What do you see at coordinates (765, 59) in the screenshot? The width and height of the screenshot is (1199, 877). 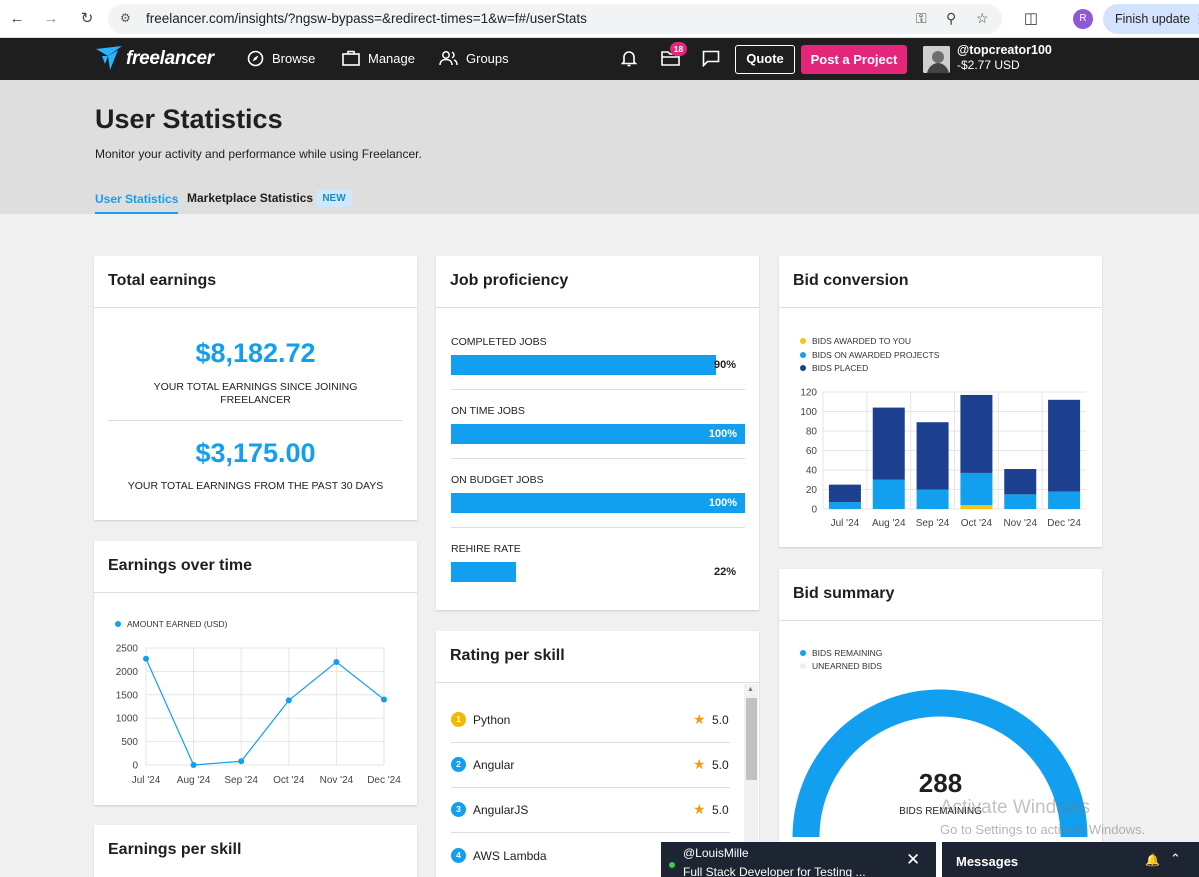 I see `quote-button: Quote` at bounding box center [765, 59].